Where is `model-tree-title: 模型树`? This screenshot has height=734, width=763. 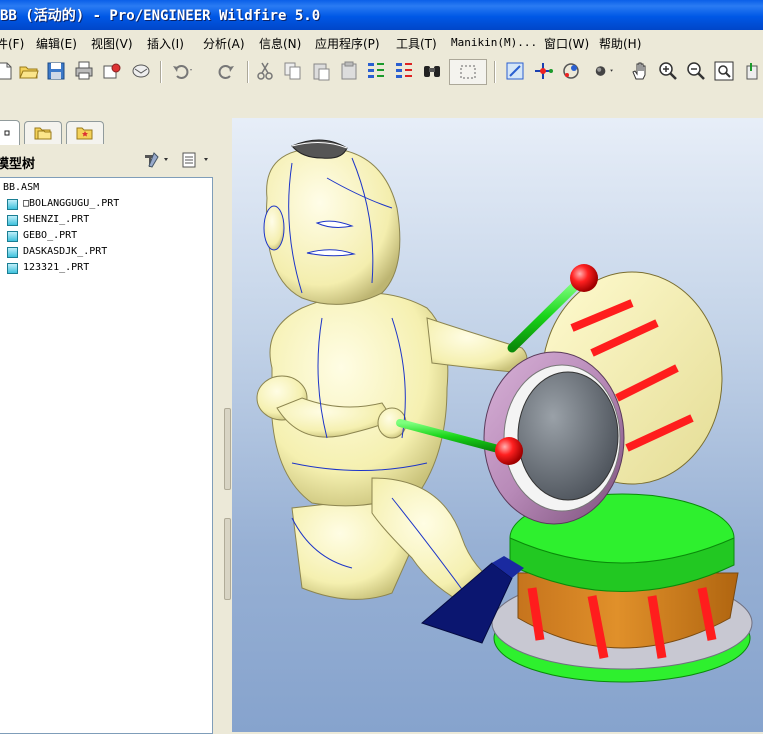 model-tree-title: 模型树 is located at coordinates (18, 164).